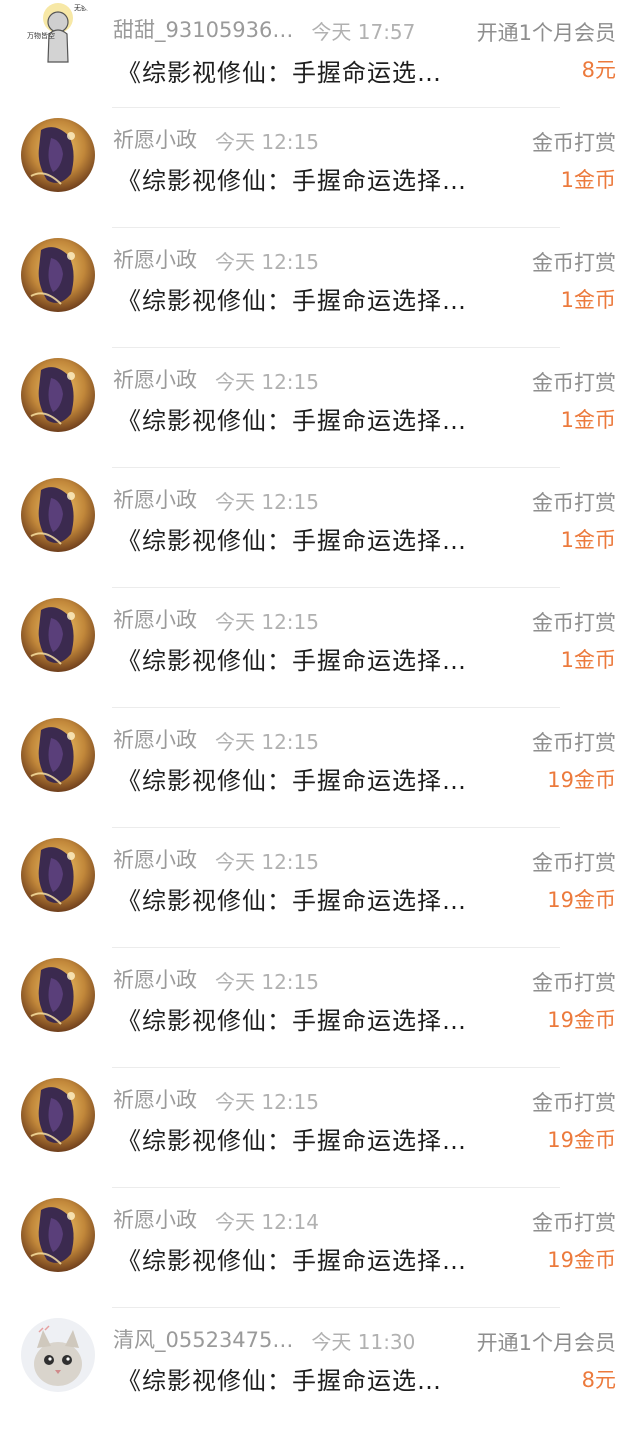 The image size is (640, 1429). What do you see at coordinates (84, 7) in the screenshot?
I see `avatar-text-right: 无欲无求` at bounding box center [84, 7].